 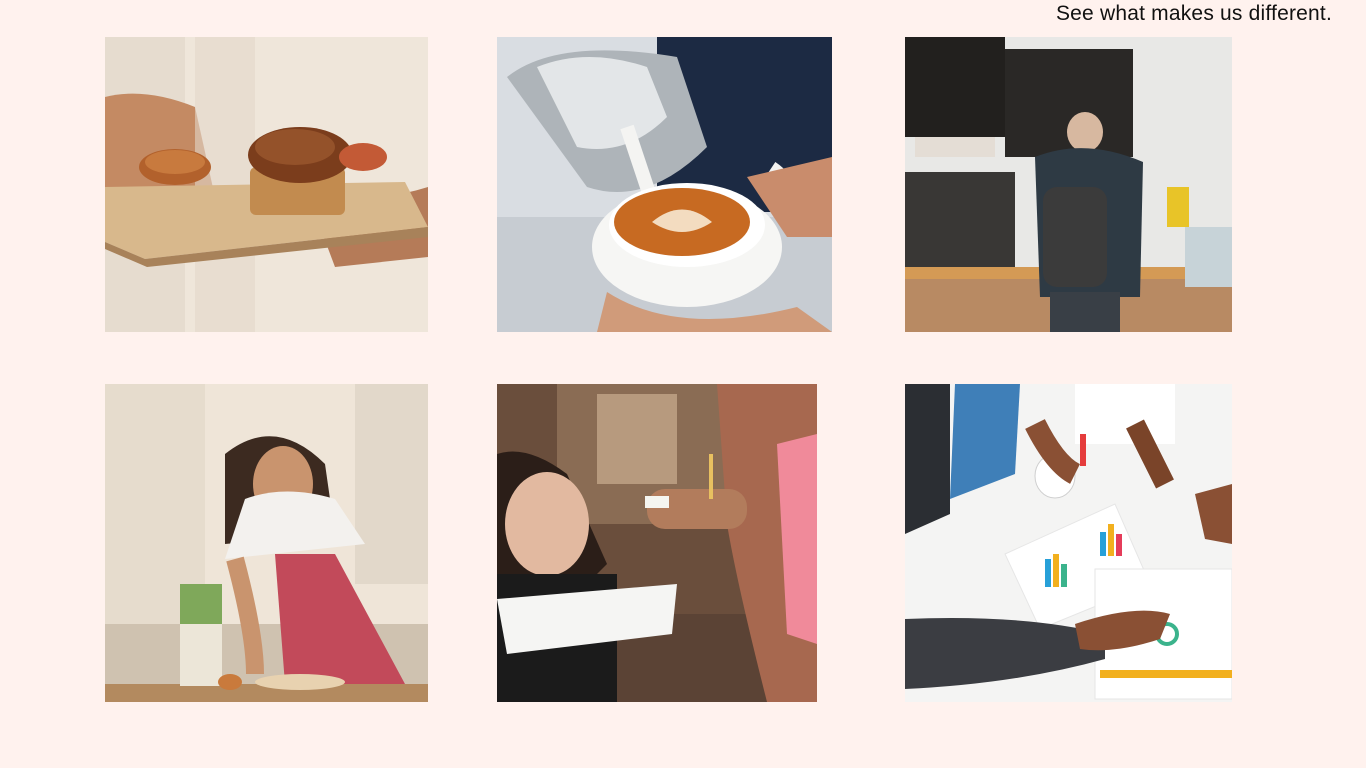 What do you see at coordinates (1193, 13) in the screenshot?
I see `page-tagline: See what makes us different.` at bounding box center [1193, 13].